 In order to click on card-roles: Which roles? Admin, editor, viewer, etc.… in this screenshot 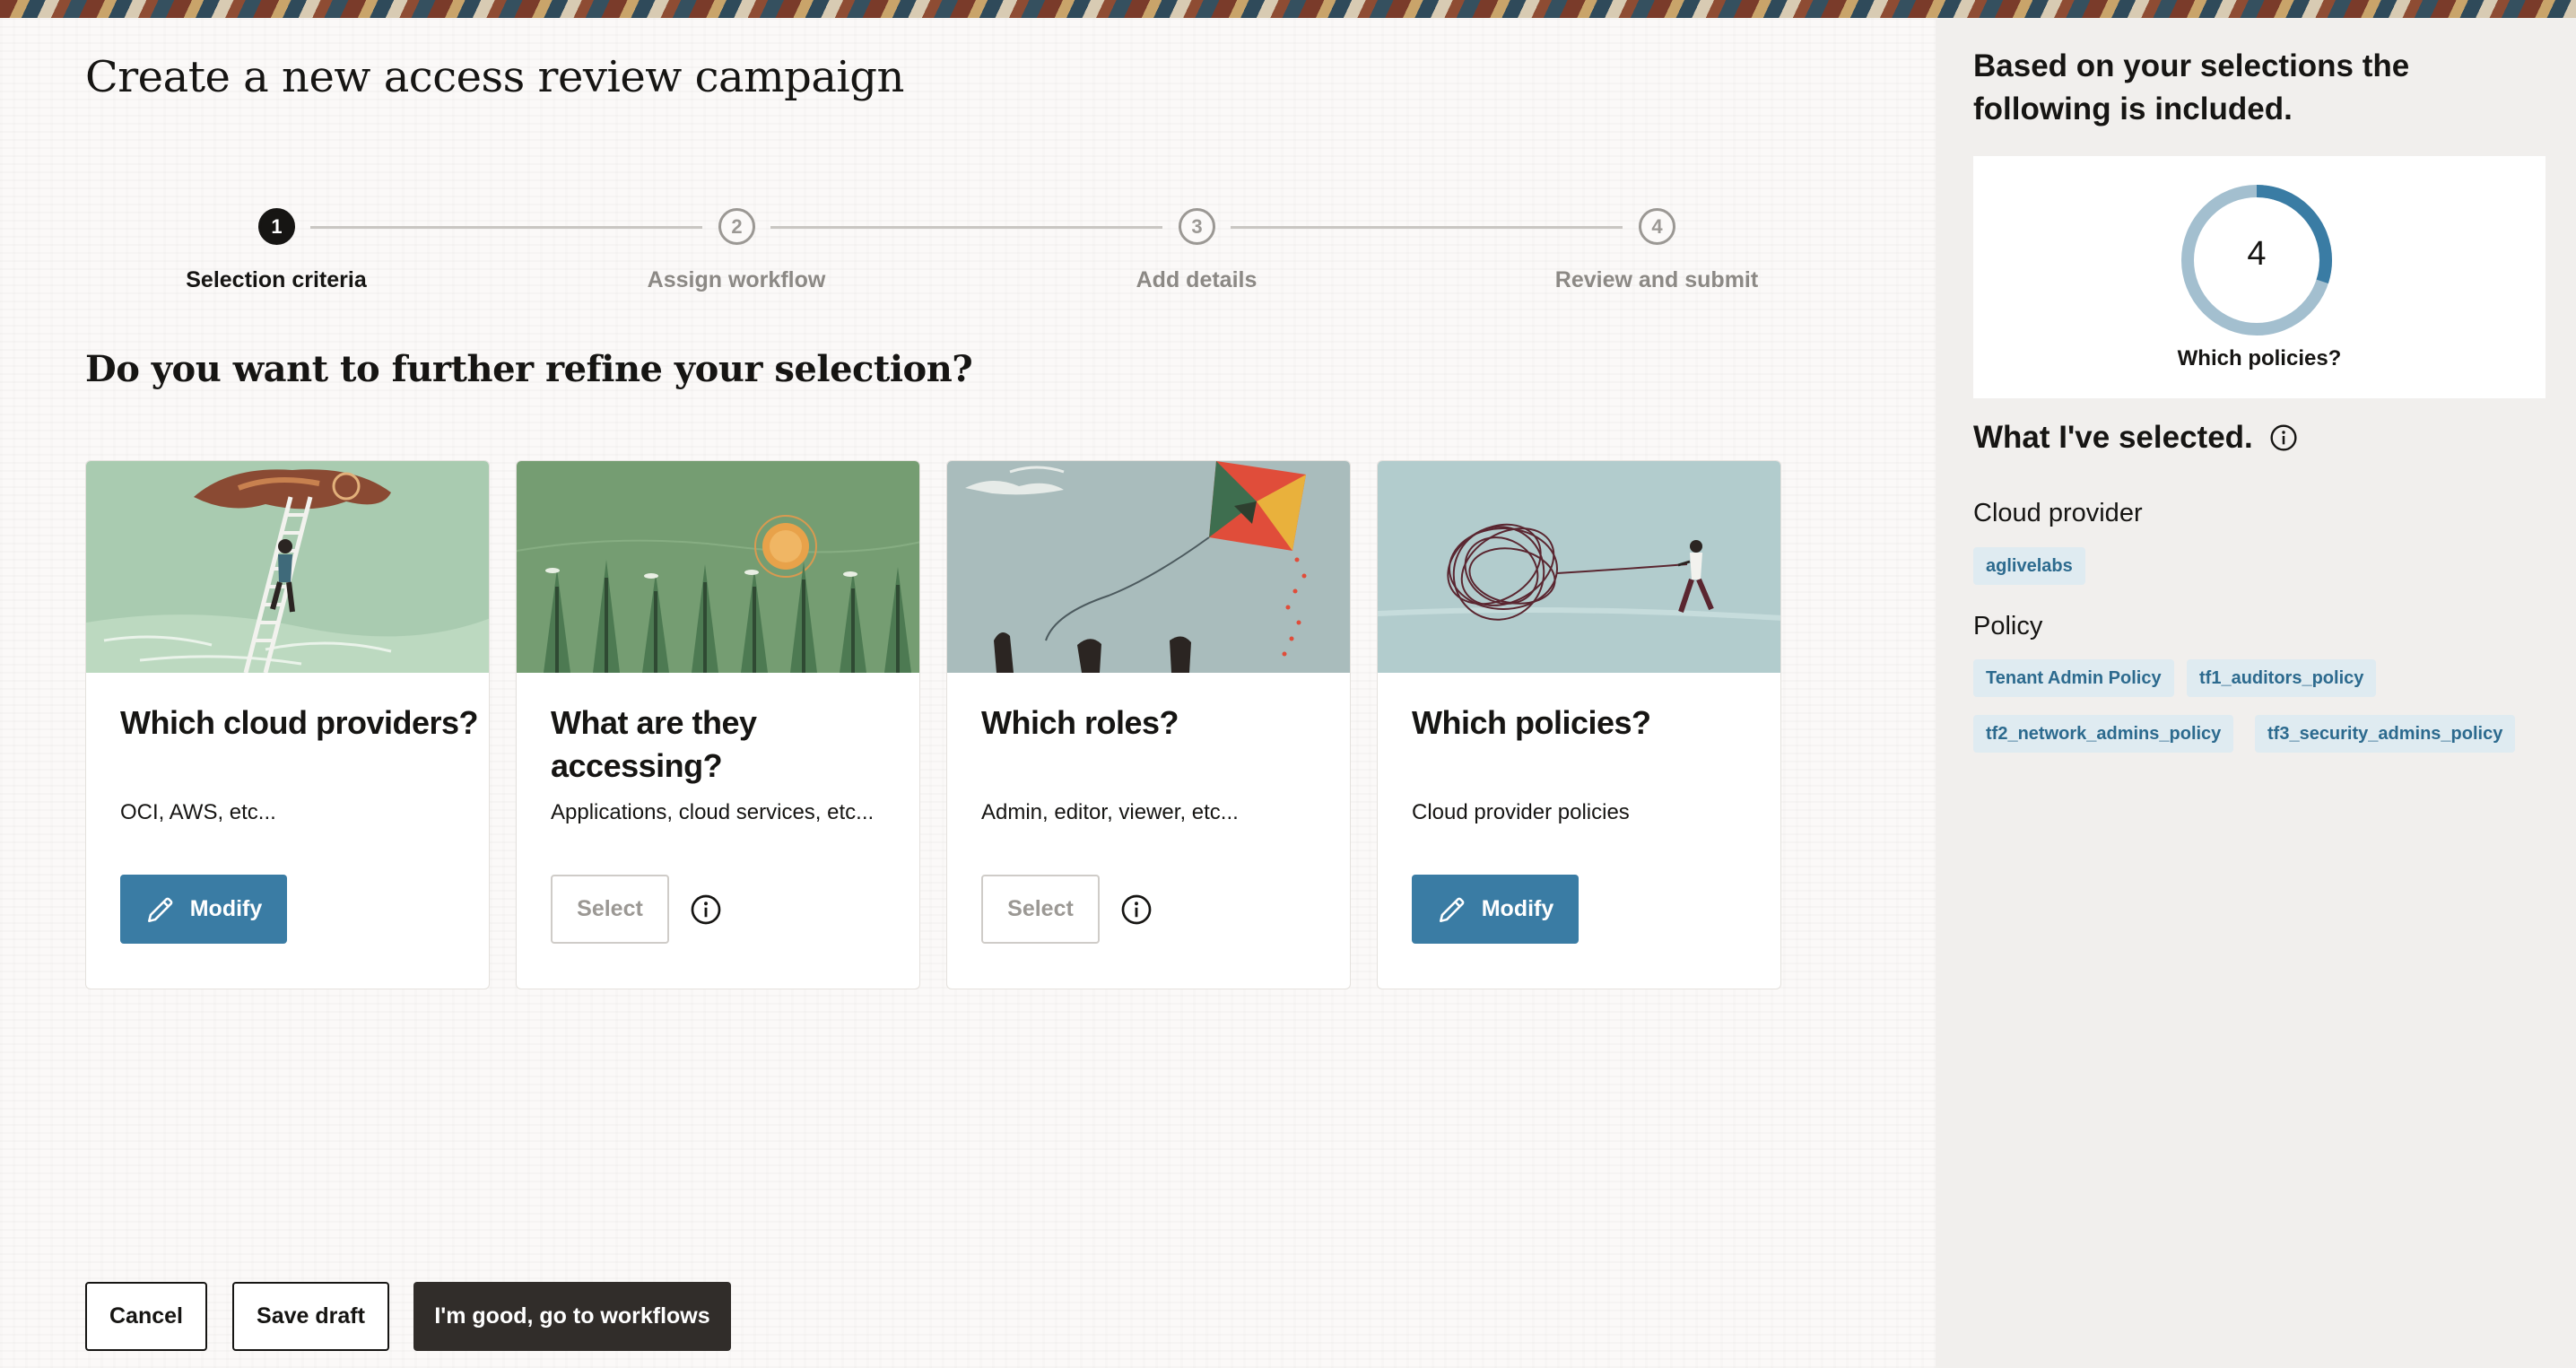, I will do `click(1148, 724)`.